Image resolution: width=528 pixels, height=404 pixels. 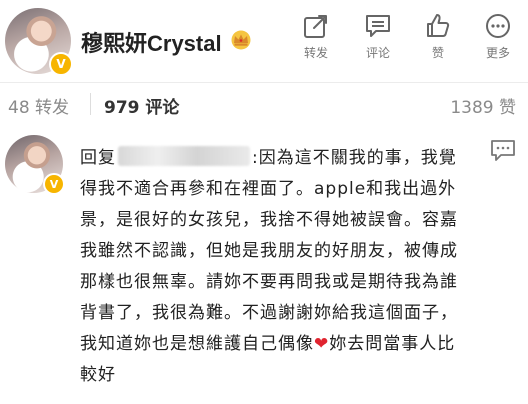 What do you see at coordinates (35, 165) in the screenshot?
I see `commenter-avatar: V` at bounding box center [35, 165].